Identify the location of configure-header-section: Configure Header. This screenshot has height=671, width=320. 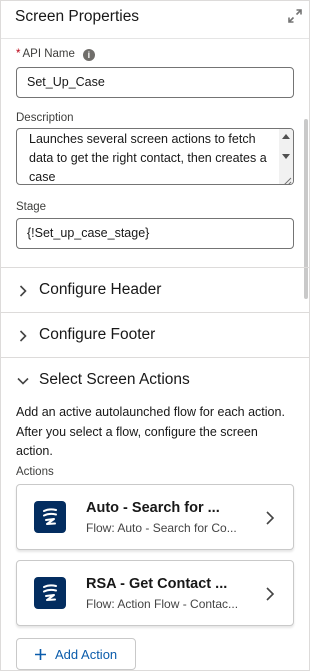
(155, 289).